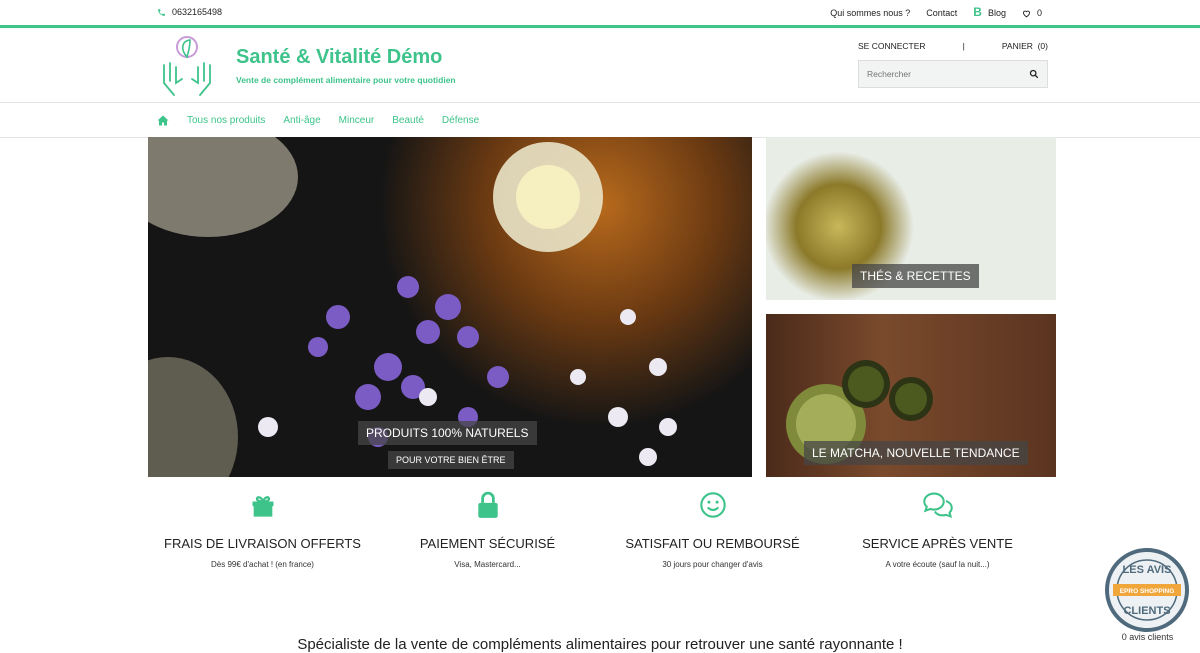 This screenshot has width=1200, height=653. What do you see at coordinates (1146, 611) in the screenshot?
I see `badge-bottom-text: CLIENTS` at bounding box center [1146, 611].